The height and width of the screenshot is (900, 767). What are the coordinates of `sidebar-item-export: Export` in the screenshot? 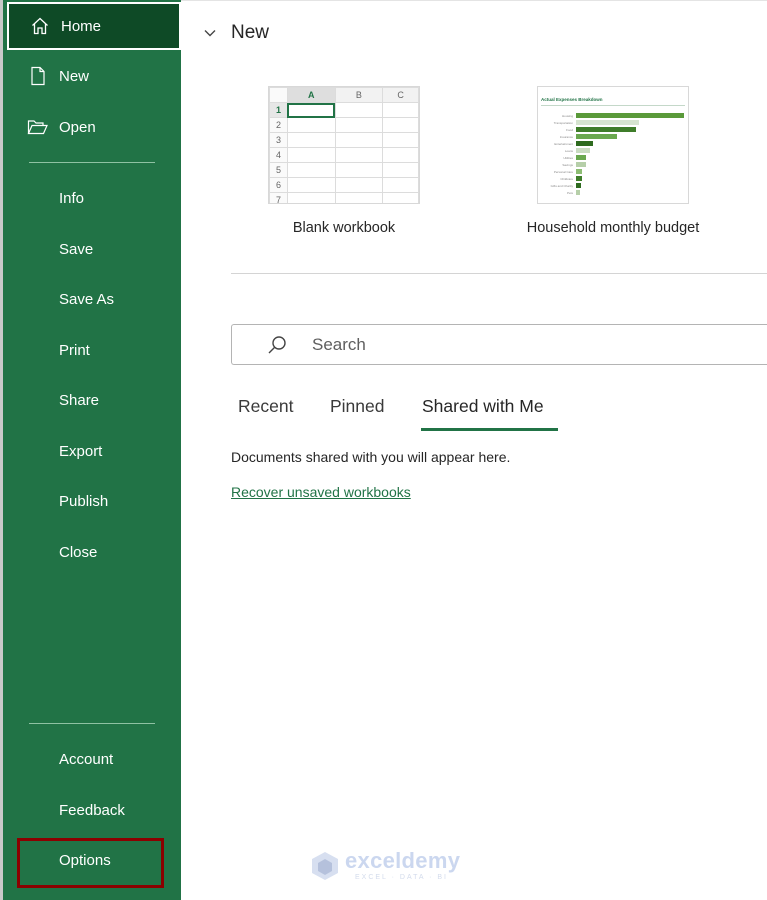 It's located at (92, 451).